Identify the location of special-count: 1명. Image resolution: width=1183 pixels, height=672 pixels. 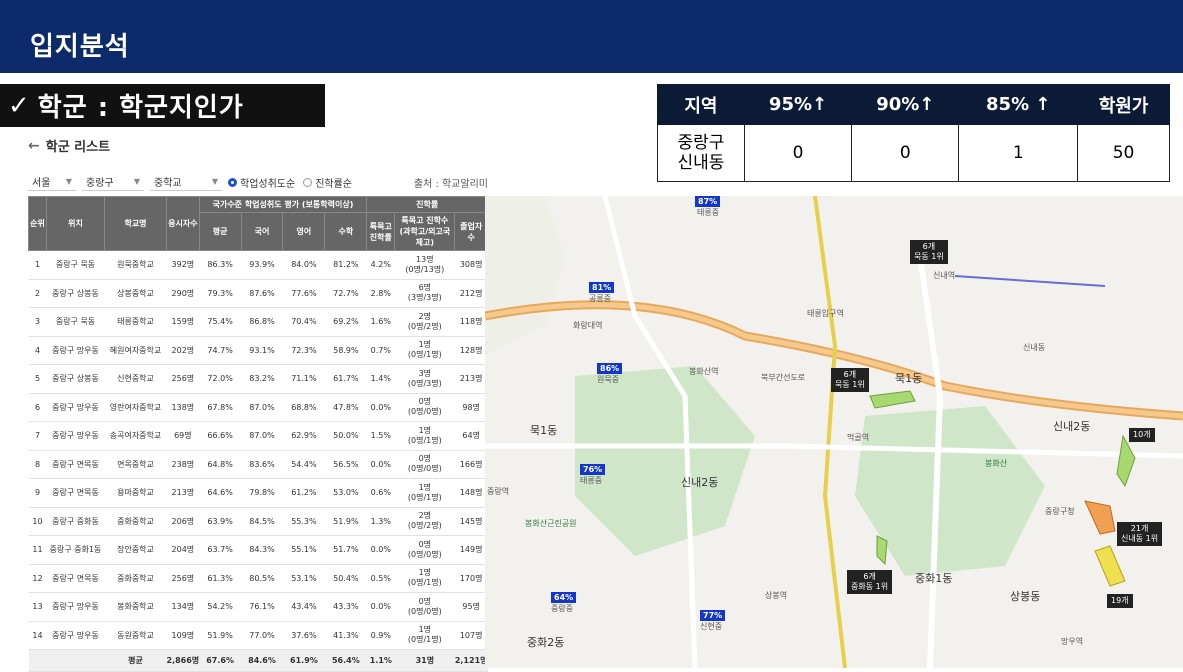
(425, 573).